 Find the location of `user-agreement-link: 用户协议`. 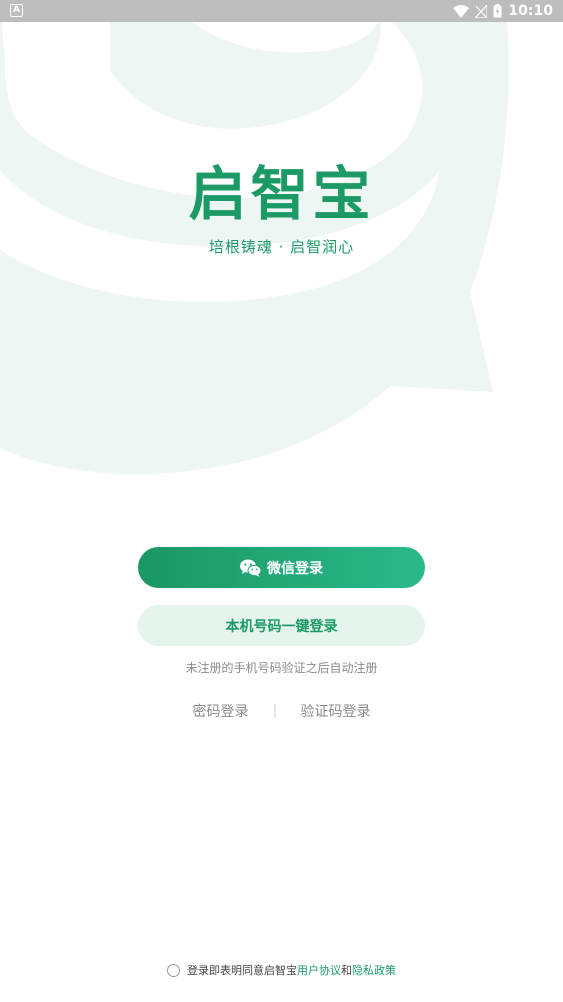

user-agreement-link: 用户协议 is located at coordinates (319, 970).